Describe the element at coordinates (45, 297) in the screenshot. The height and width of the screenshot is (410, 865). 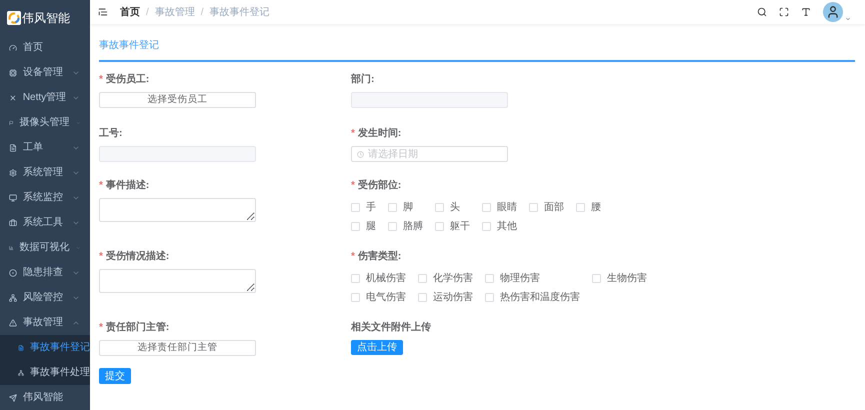
I see `menu-item: 风险管控` at that location.